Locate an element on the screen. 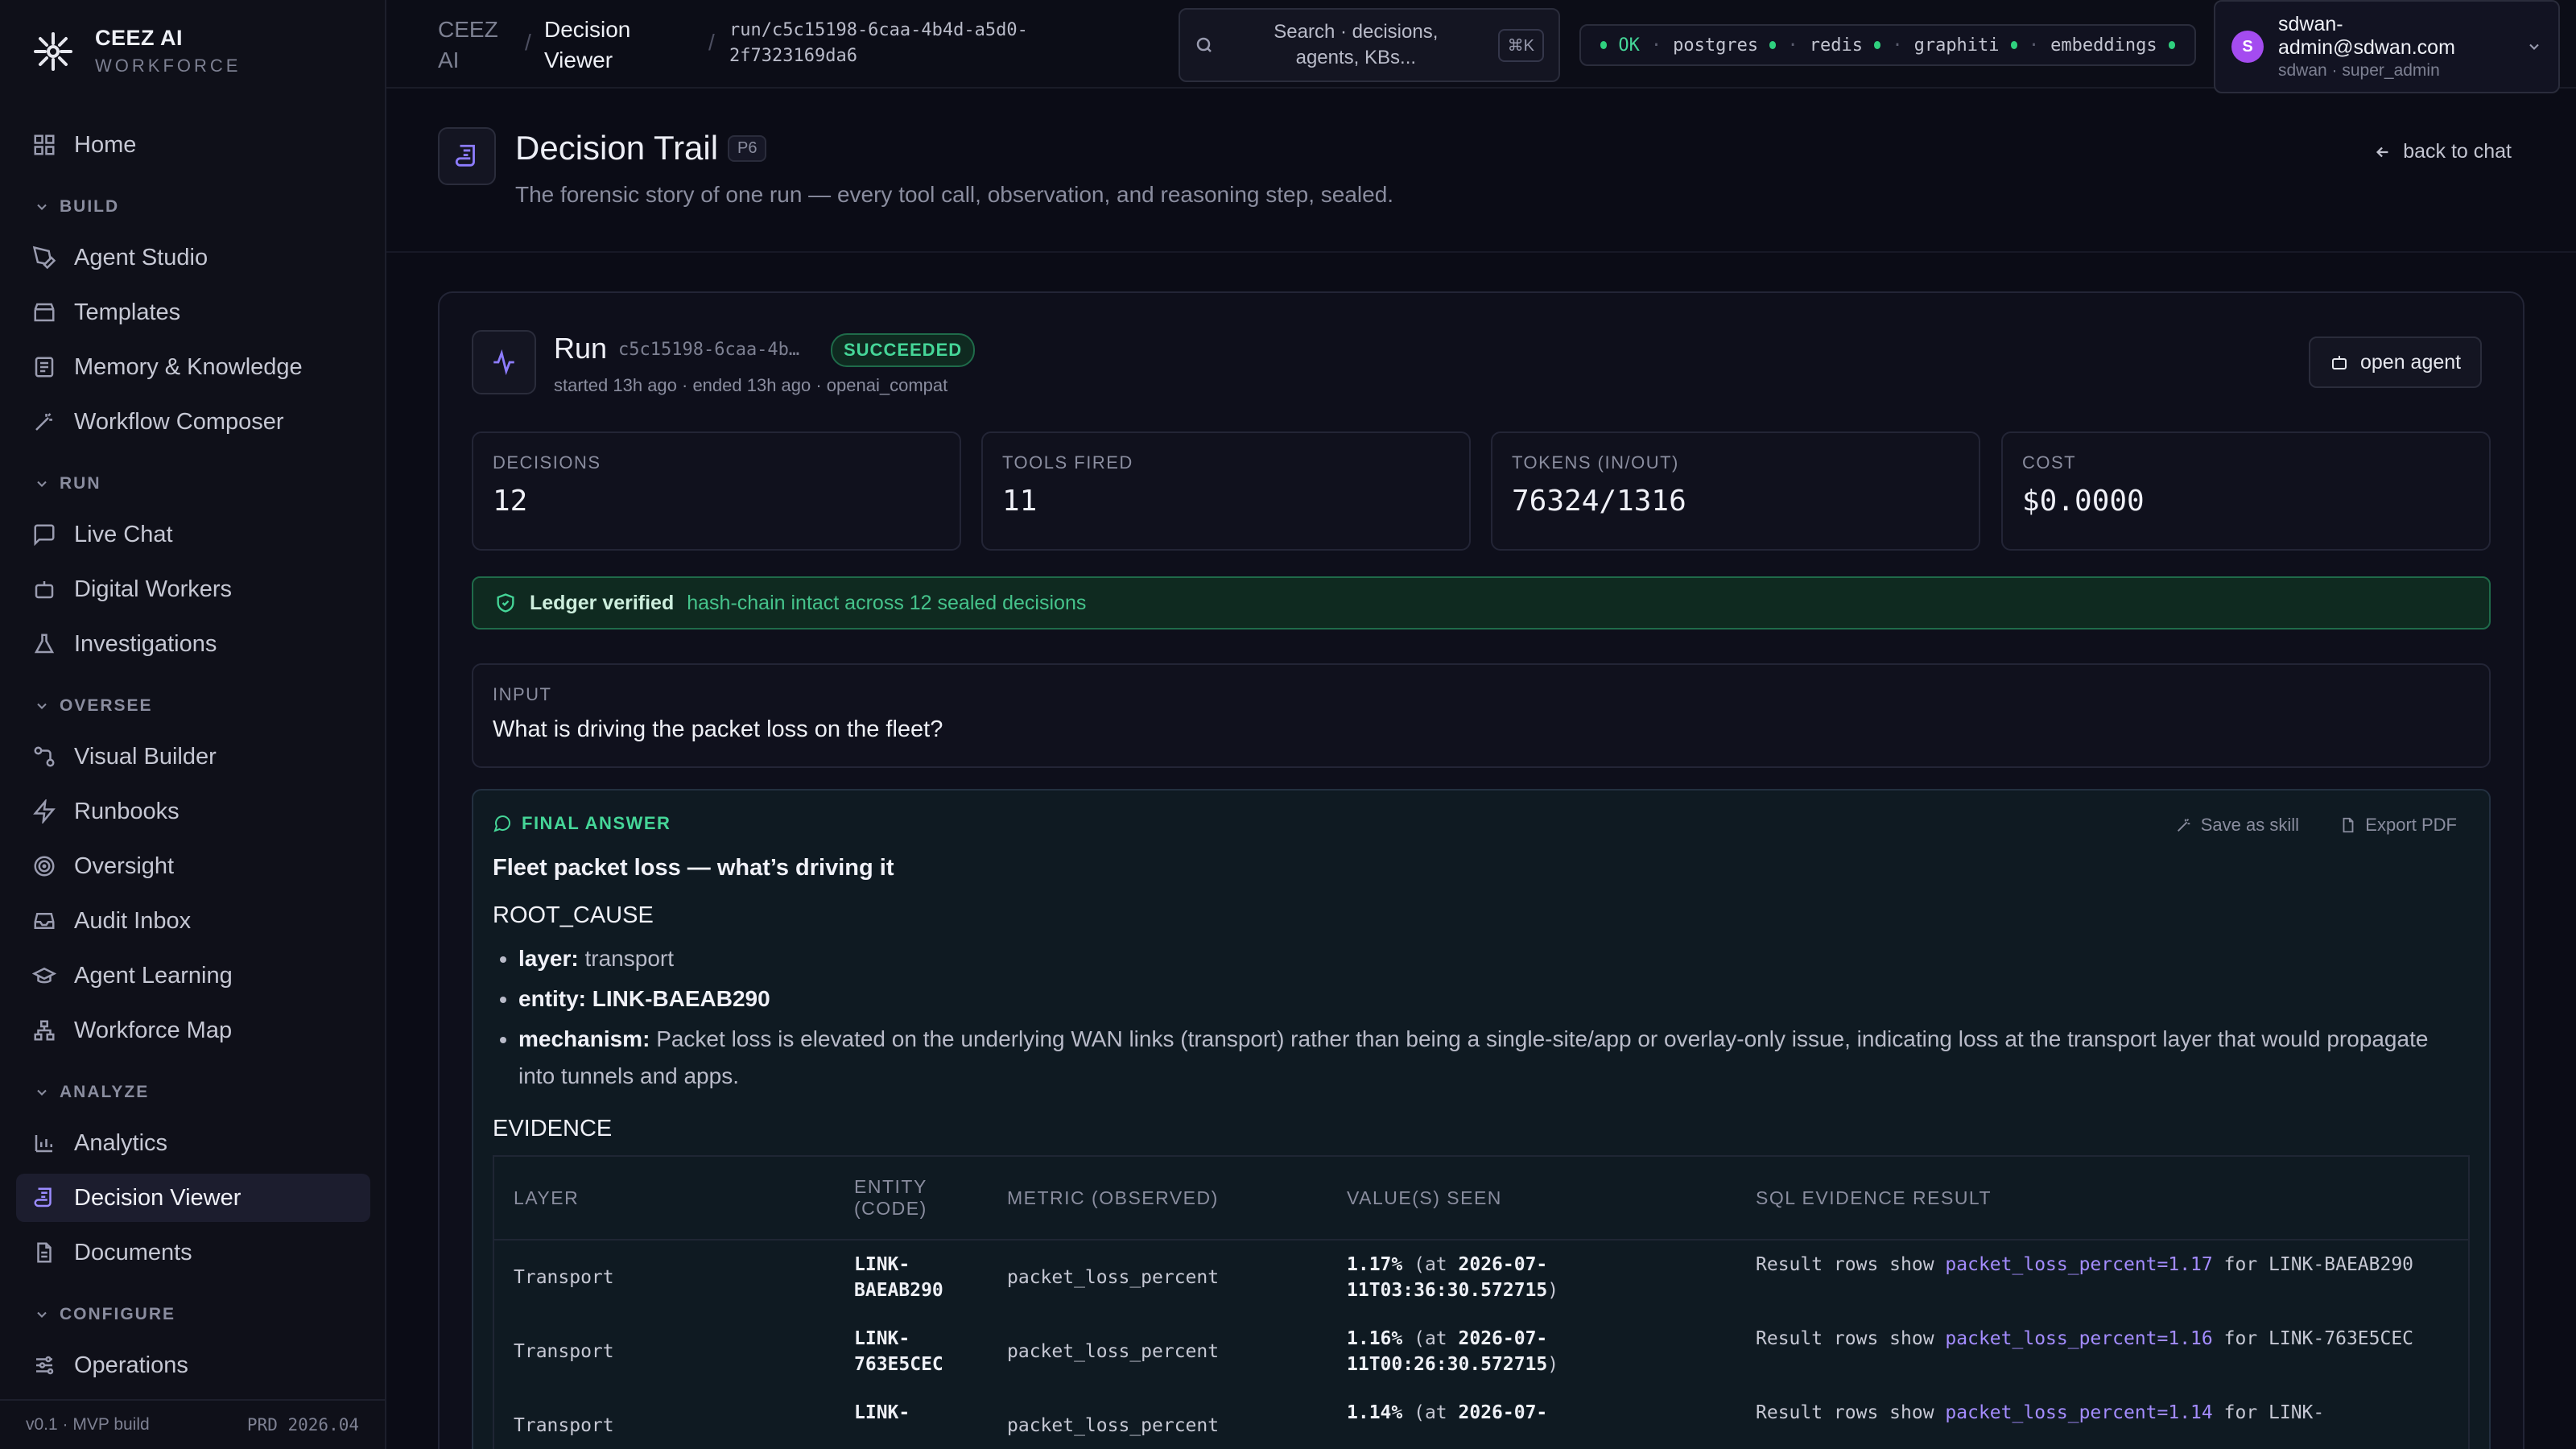 The image size is (2576, 1449). sidebar-item-templates: Templates is located at coordinates (193, 312).